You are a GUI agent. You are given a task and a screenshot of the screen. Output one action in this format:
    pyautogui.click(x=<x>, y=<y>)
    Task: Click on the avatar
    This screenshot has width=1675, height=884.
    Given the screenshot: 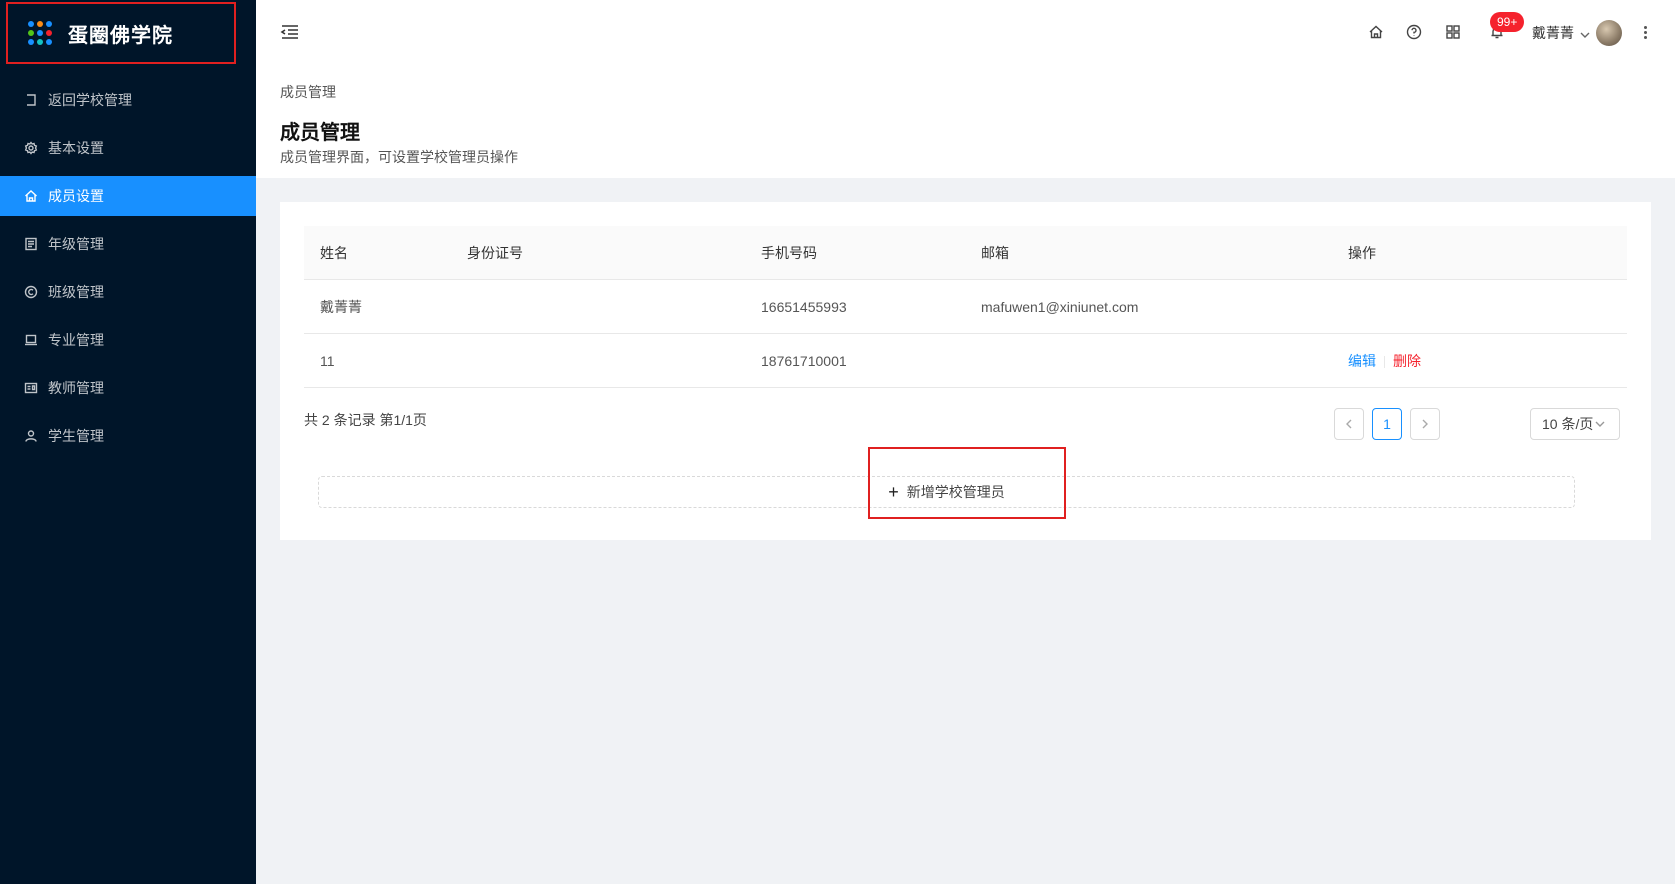 What is the action you would take?
    pyautogui.click(x=1609, y=33)
    